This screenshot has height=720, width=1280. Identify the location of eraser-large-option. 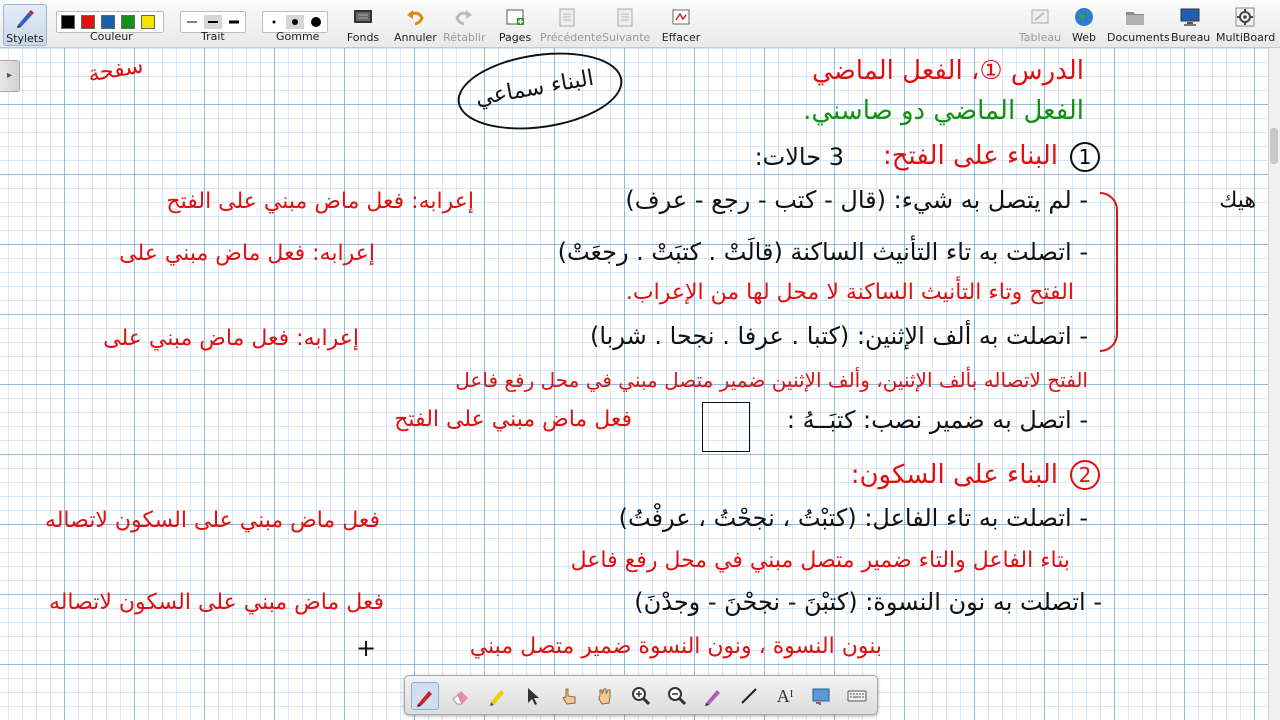
(316, 22).